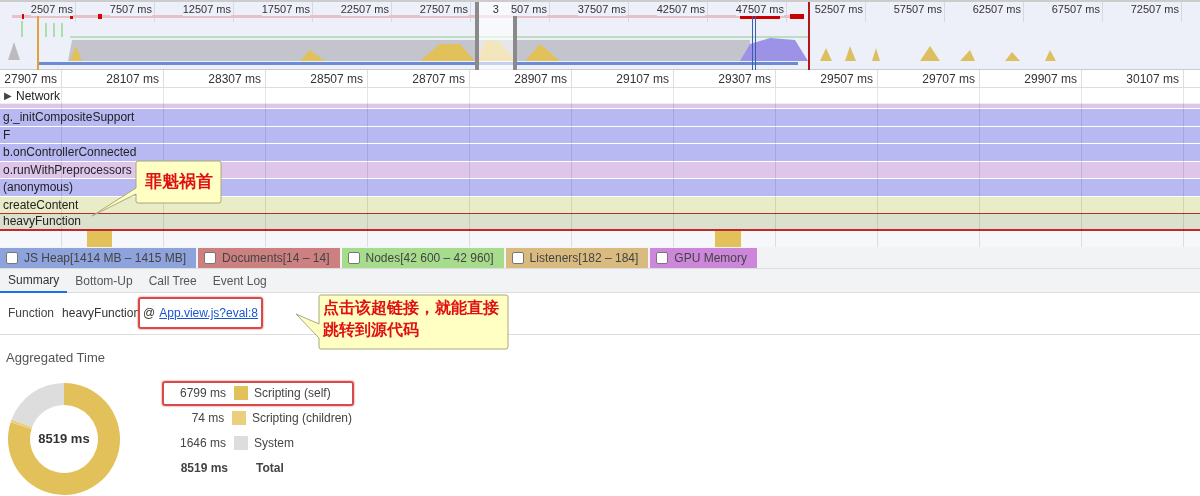 The width and height of the screenshot is (1200, 496). What do you see at coordinates (207, 418) in the screenshot?
I see `time-value: 74 ms` at bounding box center [207, 418].